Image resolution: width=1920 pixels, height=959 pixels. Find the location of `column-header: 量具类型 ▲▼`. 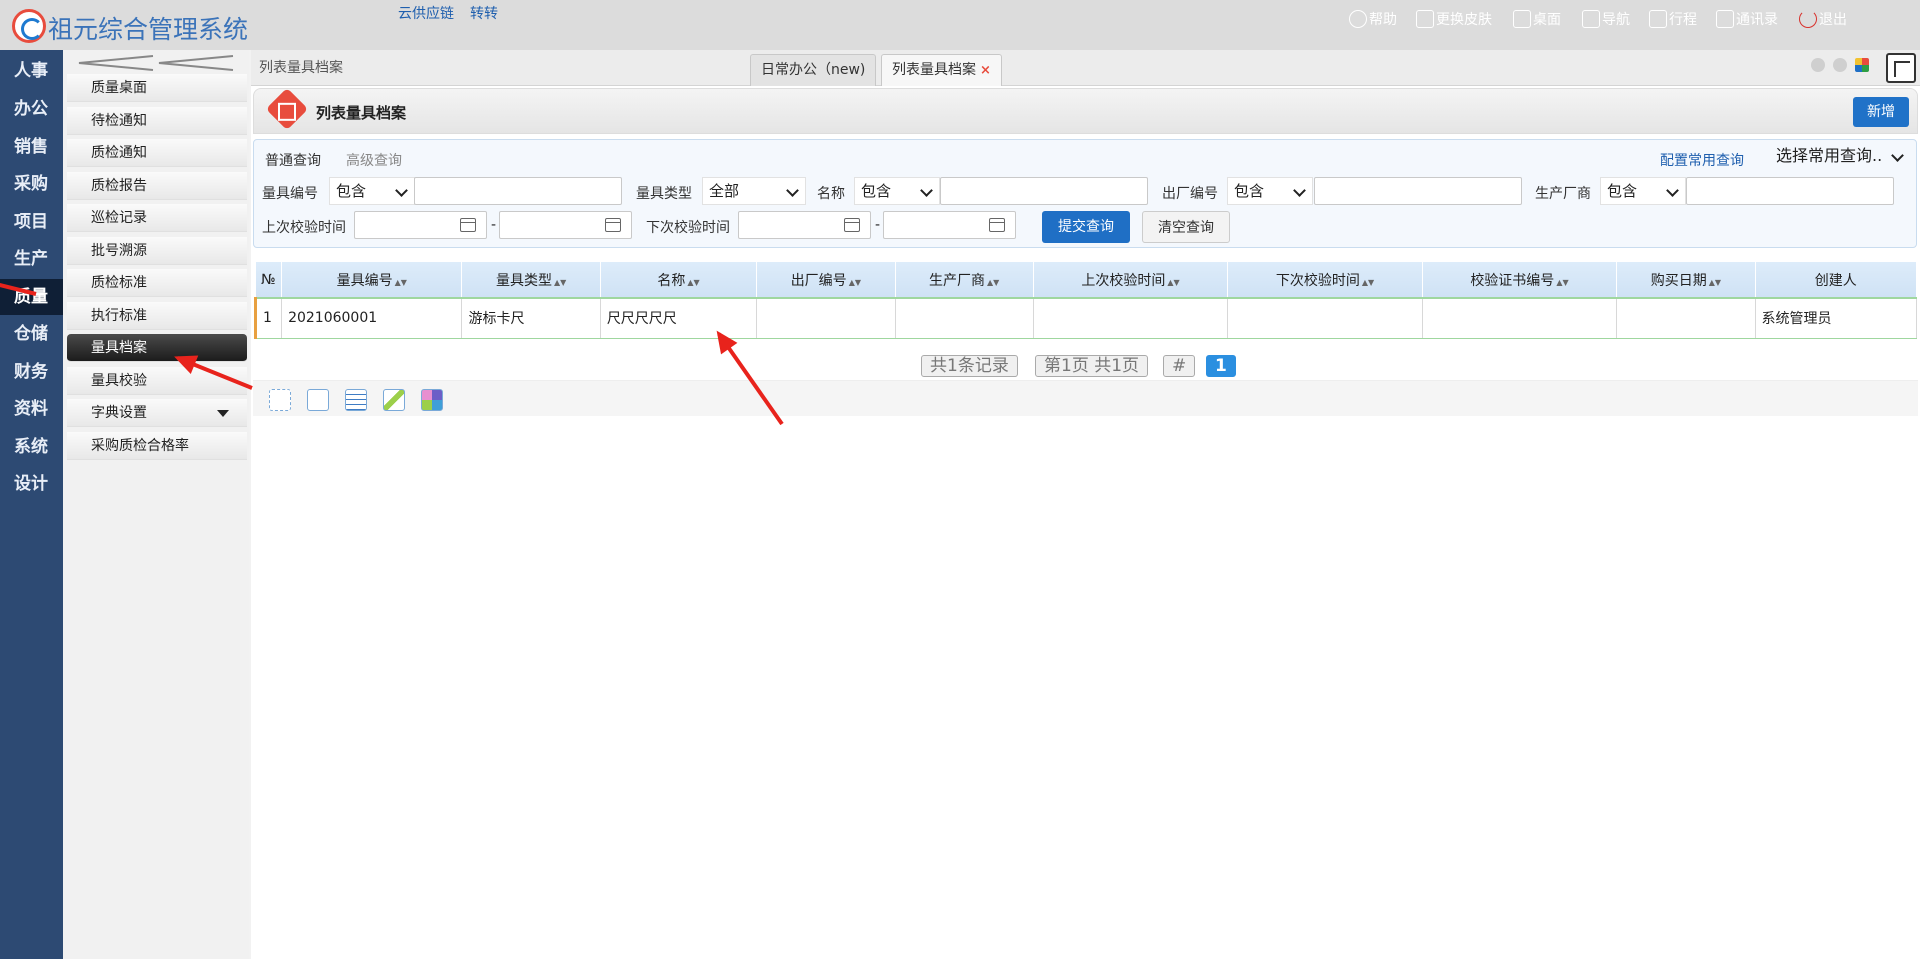

column-header: 量具类型 ▲▼ is located at coordinates (531, 280).